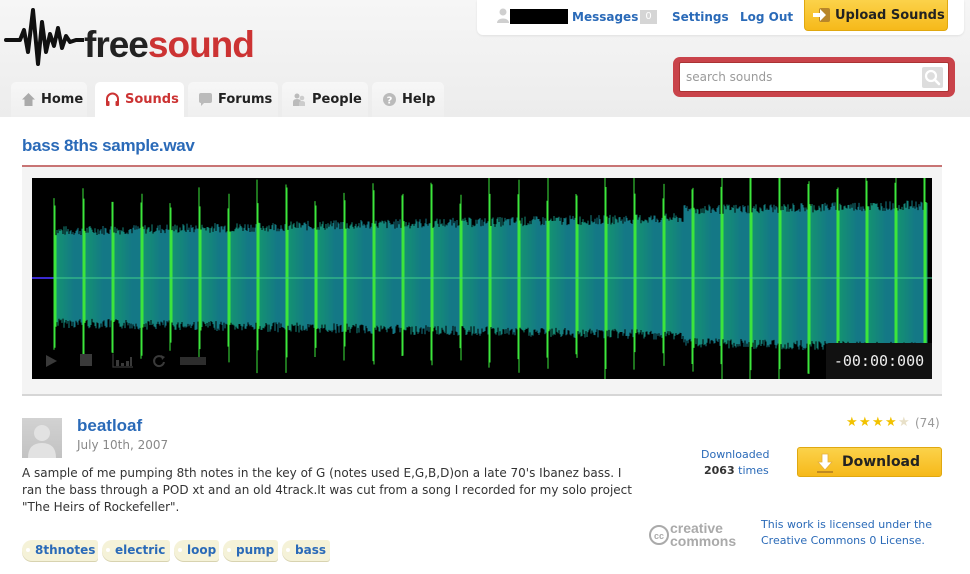  I want to click on default-avatar-icon, so click(42, 441).